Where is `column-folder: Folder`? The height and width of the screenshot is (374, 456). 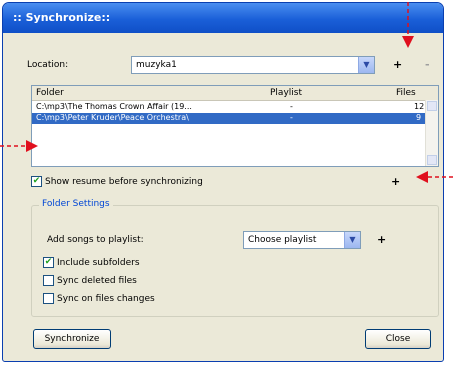
column-folder: Folder is located at coordinates (50, 93).